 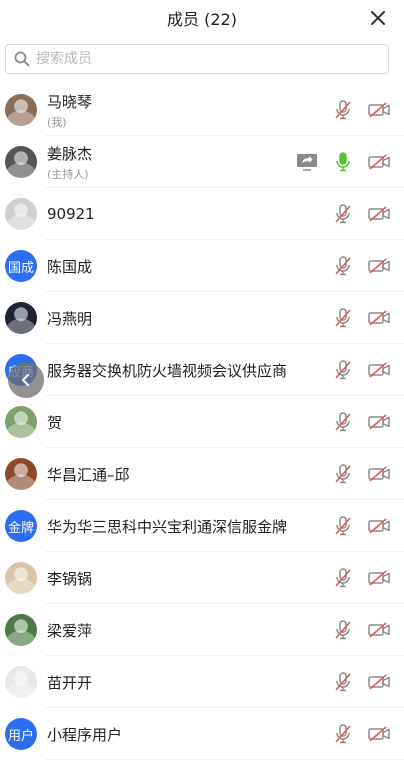 I want to click on member-name: 李锅锅, so click(x=70, y=578).